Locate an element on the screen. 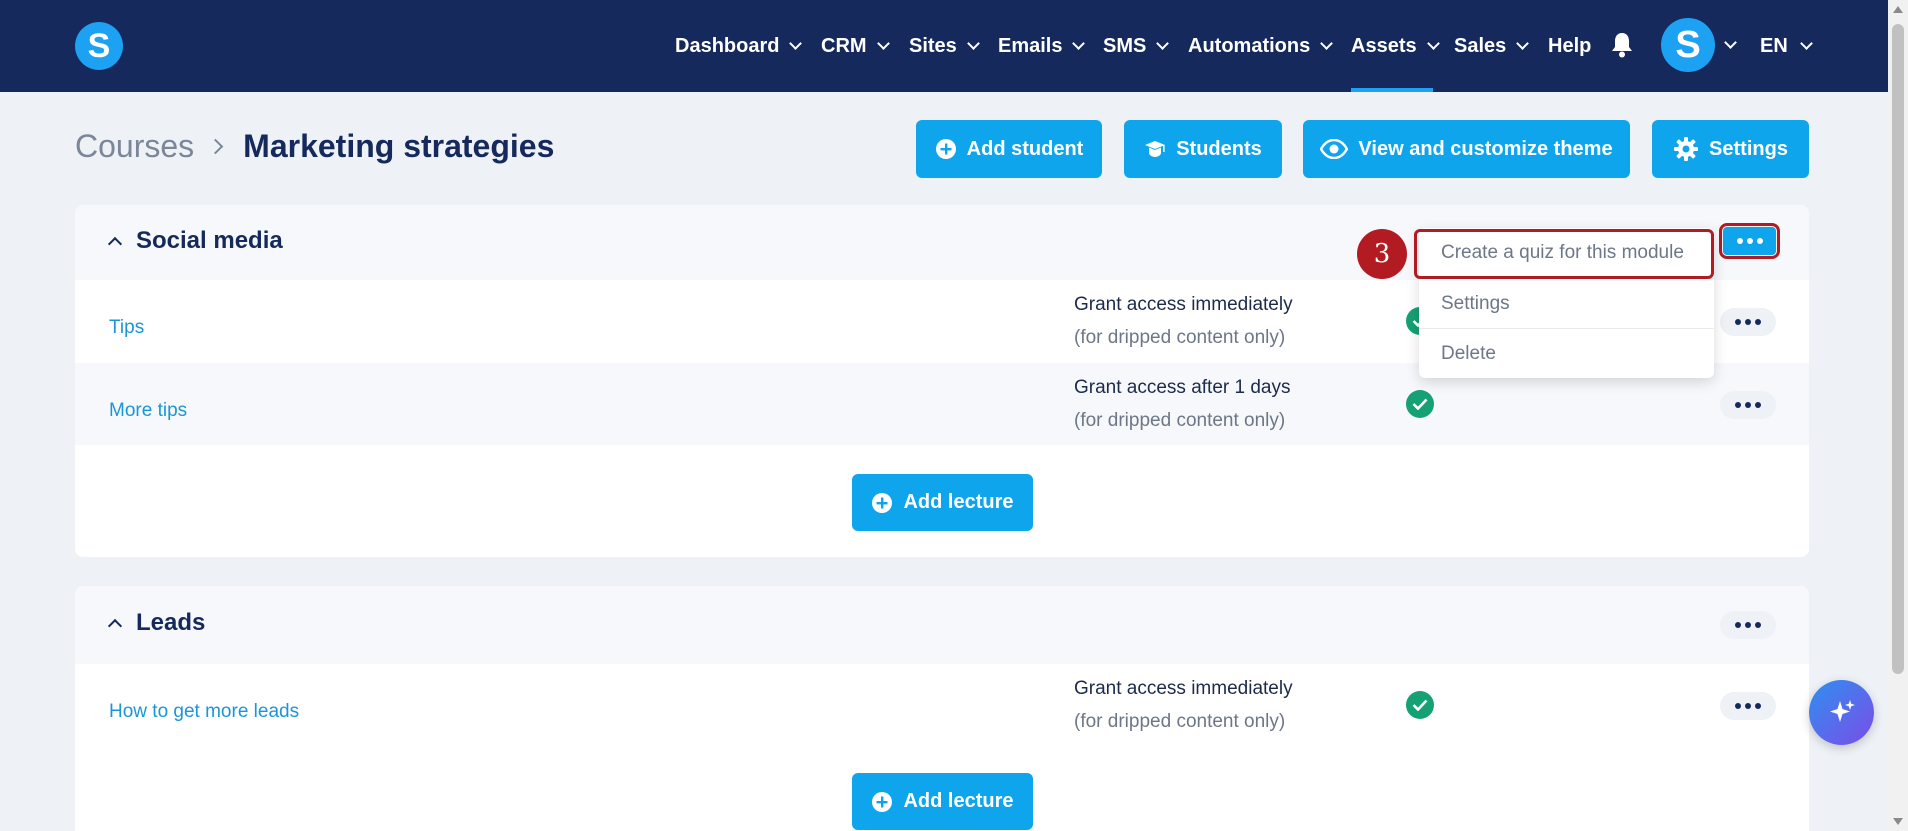 The height and width of the screenshot is (831, 1908). nav-item-sites: Sites is located at coordinates (944, 46).